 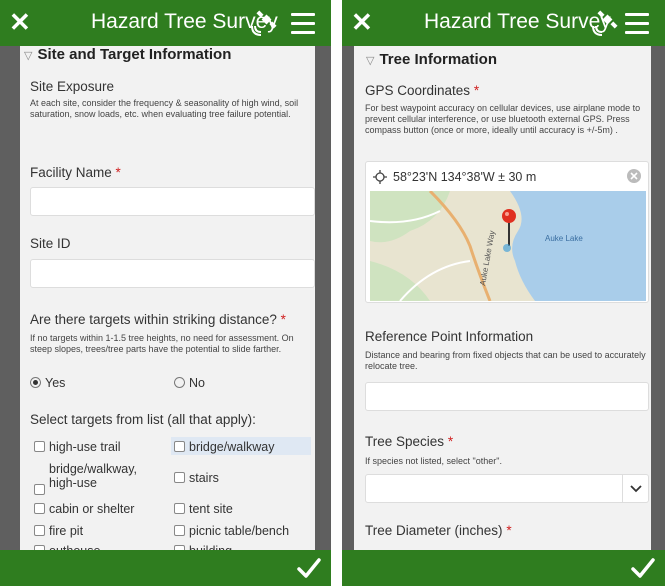 What do you see at coordinates (134, 54) in the screenshot?
I see `section-title: Site and Target Information` at bounding box center [134, 54].